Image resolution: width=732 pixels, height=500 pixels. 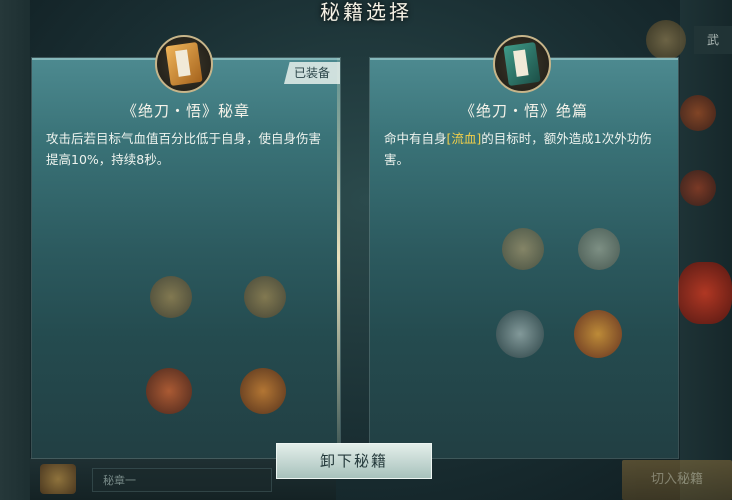 I want to click on background-left-strip, so click(x=15, y=250).